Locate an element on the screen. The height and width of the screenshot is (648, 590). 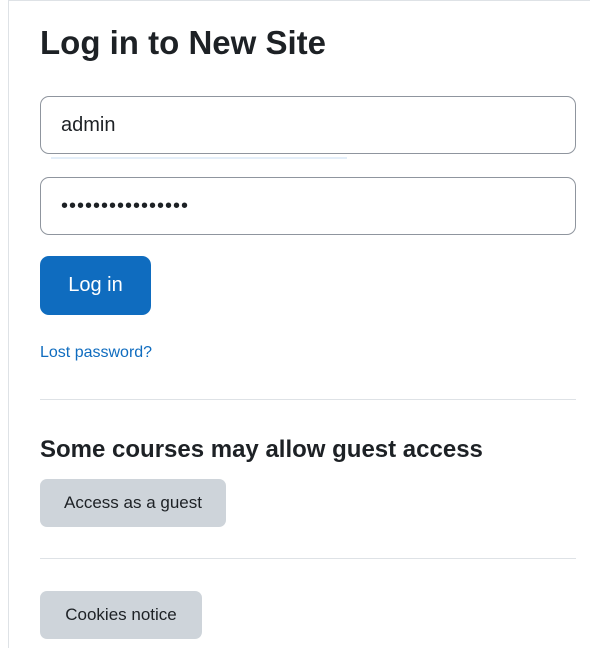
page-title: Log in to New Site is located at coordinates (183, 42).